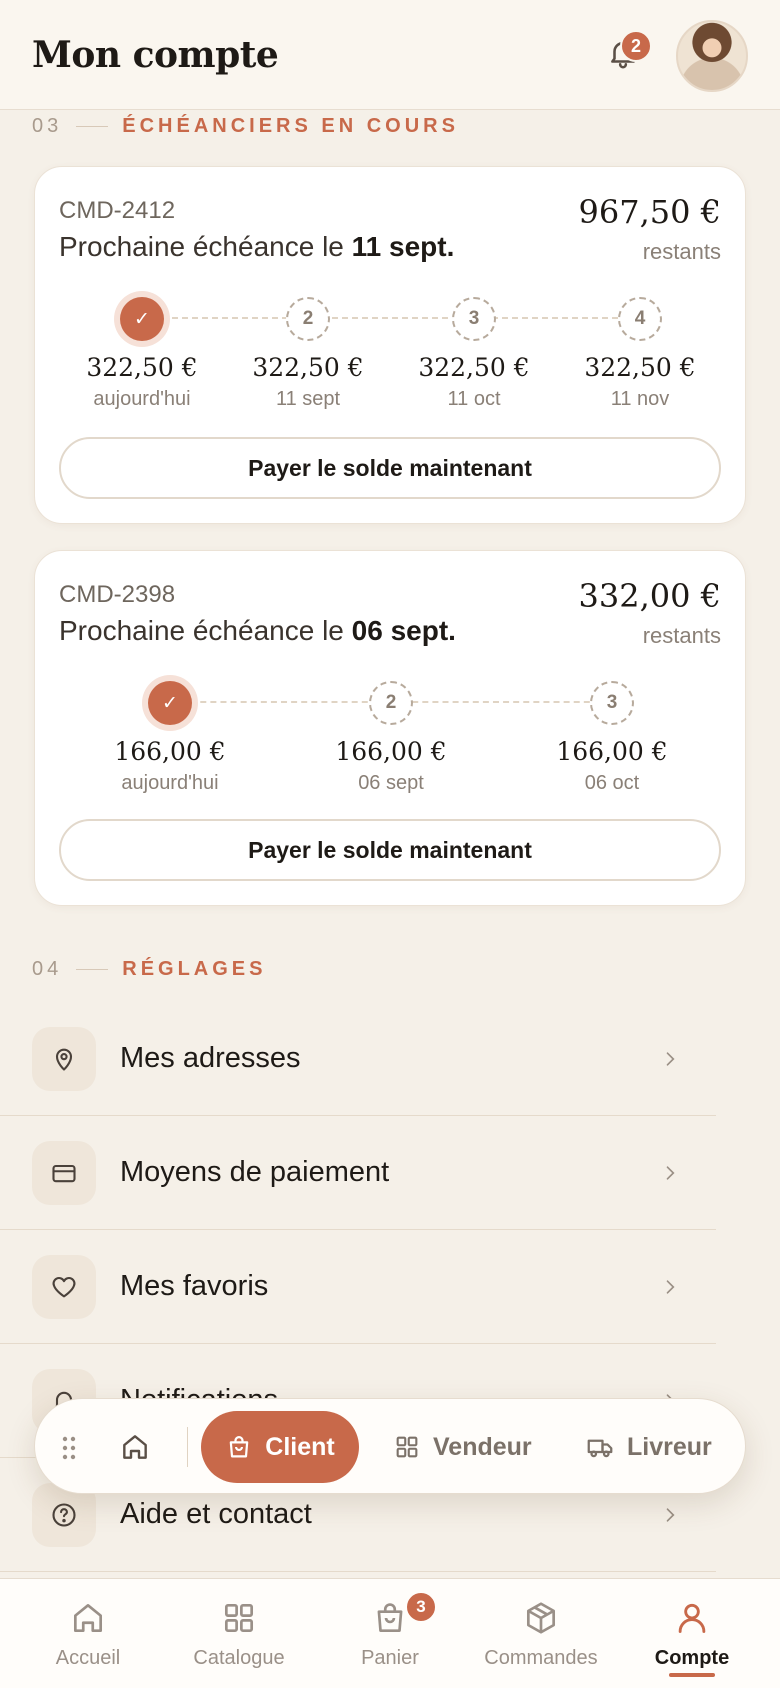 The height and width of the screenshot is (1688, 780). I want to click on installment-step: ✓ 322,50 € aujourd'hui, so click(142, 354).